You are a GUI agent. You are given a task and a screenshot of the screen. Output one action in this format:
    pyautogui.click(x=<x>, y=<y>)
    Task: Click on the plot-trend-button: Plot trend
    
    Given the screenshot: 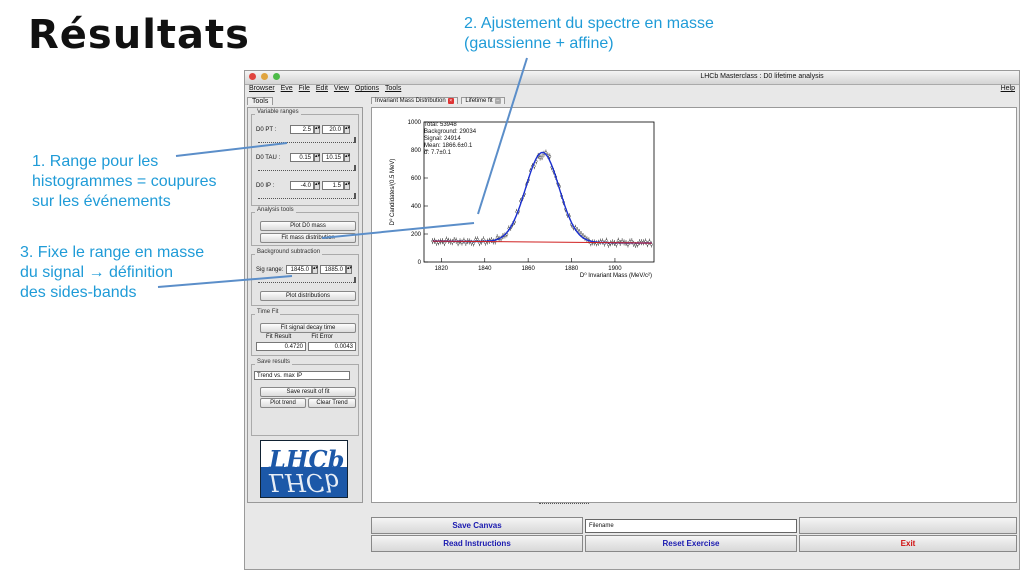 What is the action you would take?
    pyautogui.click(x=283, y=403)
    